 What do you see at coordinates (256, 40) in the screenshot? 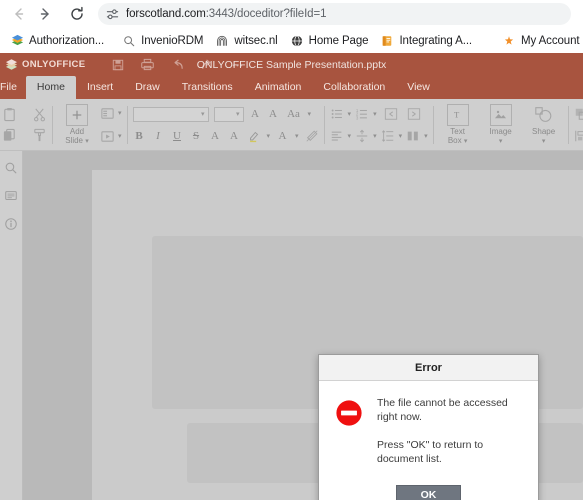
I see `bookmark-label: witsec.nl` at bounding box center [256, 40].